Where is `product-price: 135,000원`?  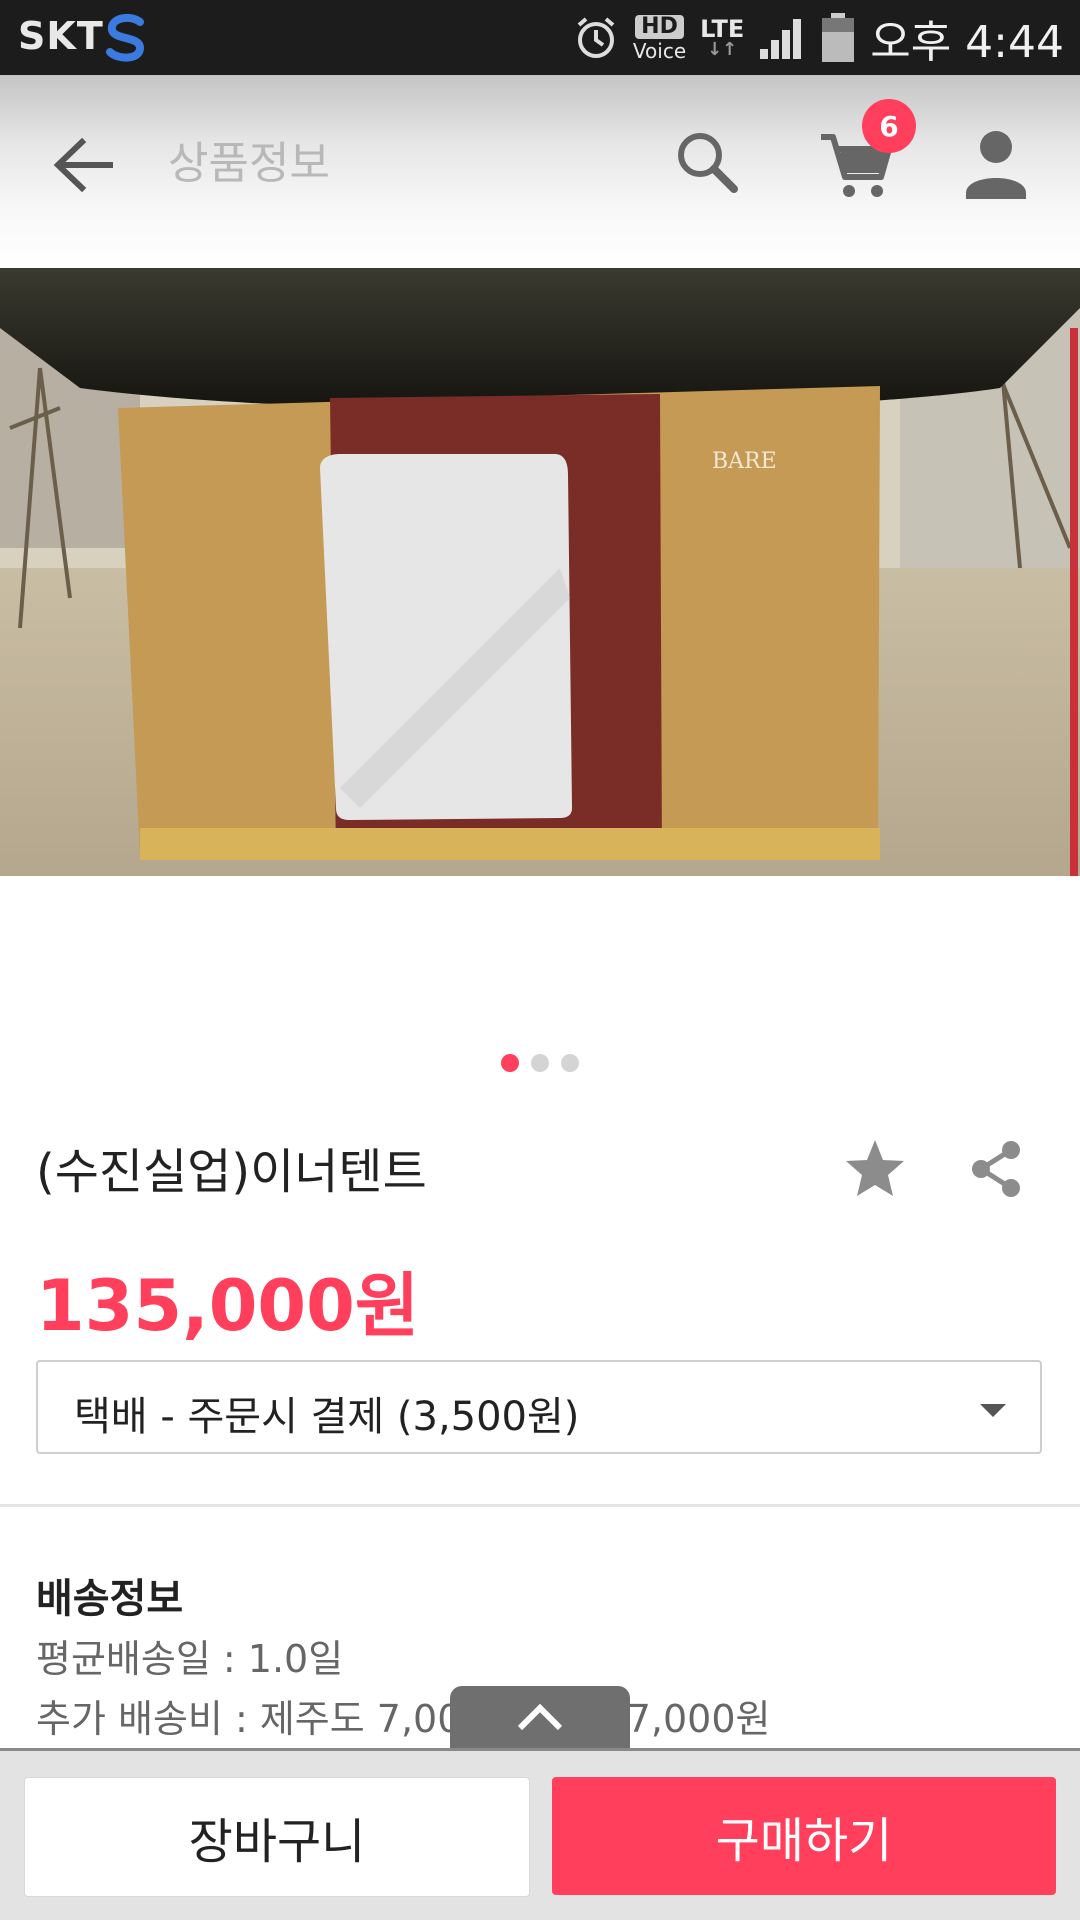
product-price: 135,000원 is located at coordinates (228, 1306).